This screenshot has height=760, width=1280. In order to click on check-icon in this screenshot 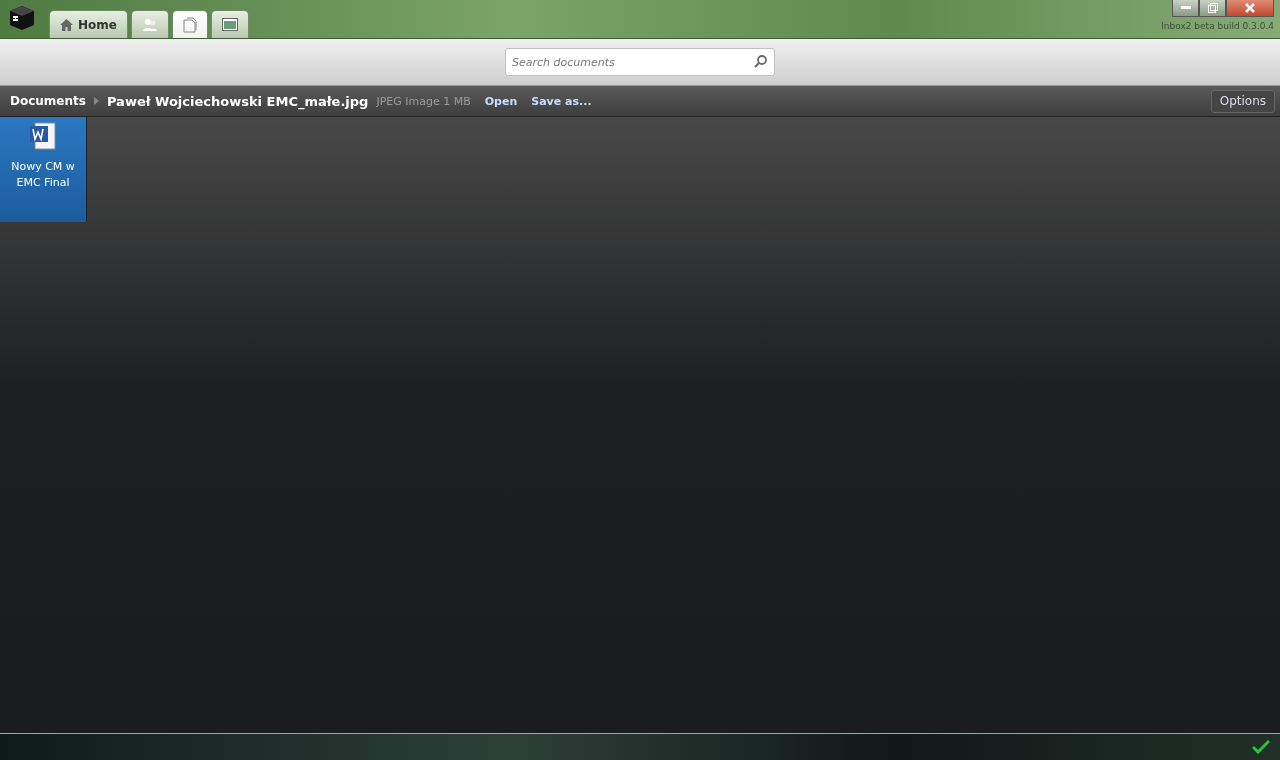, I will do `click(1261, 747)`.